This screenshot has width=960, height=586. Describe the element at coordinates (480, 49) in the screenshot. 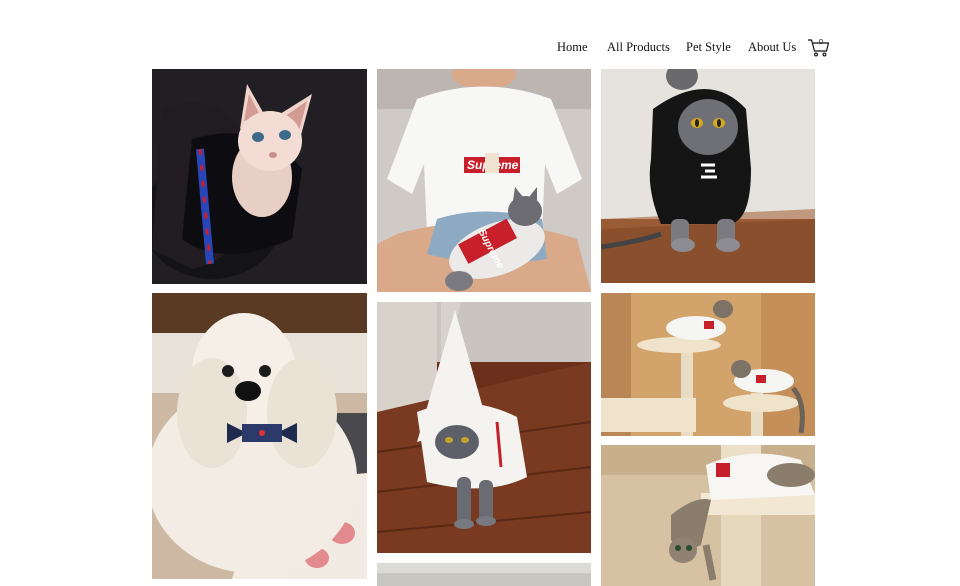

I see `site-header: Home All Products Pet Style About Us 0` at that location.